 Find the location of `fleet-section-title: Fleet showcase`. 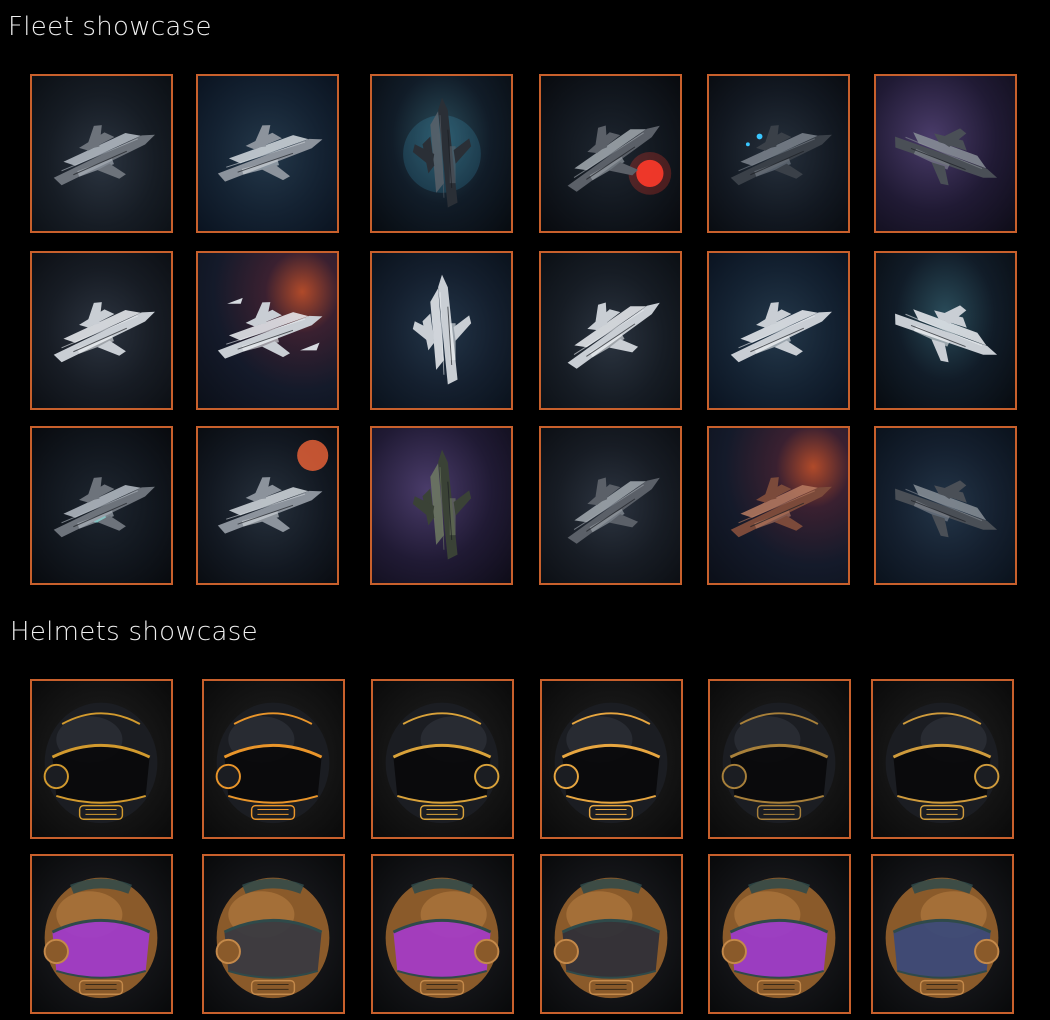

fleet-section-title: Fleet showcase is located at coordinates (110, 27).